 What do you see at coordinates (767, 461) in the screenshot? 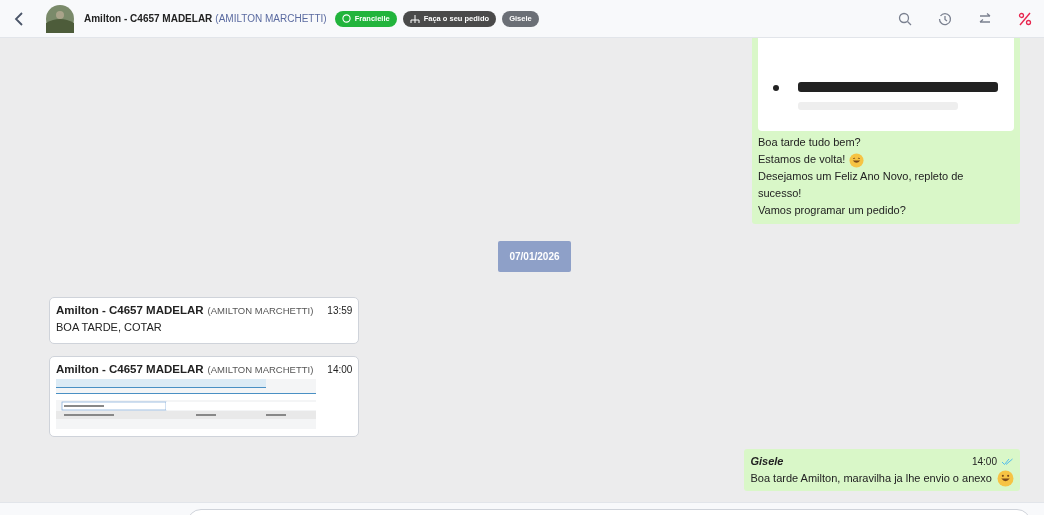
I see `sender-name: Gisele` at bounding box center [767, 461].